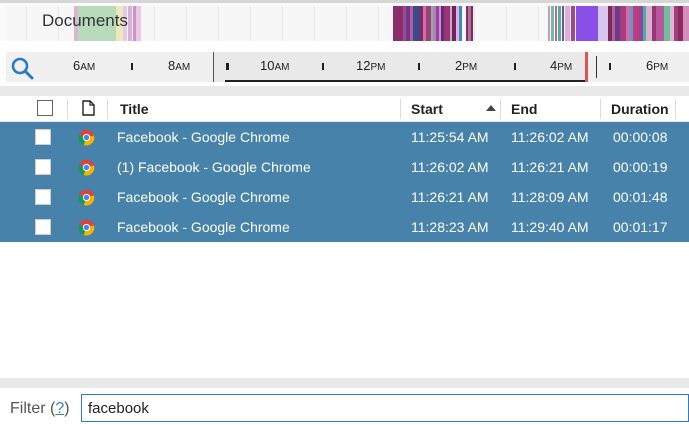 The height and width of the screenshot is (425, 689). I want to click on timeline-divider, so click(596, 67).